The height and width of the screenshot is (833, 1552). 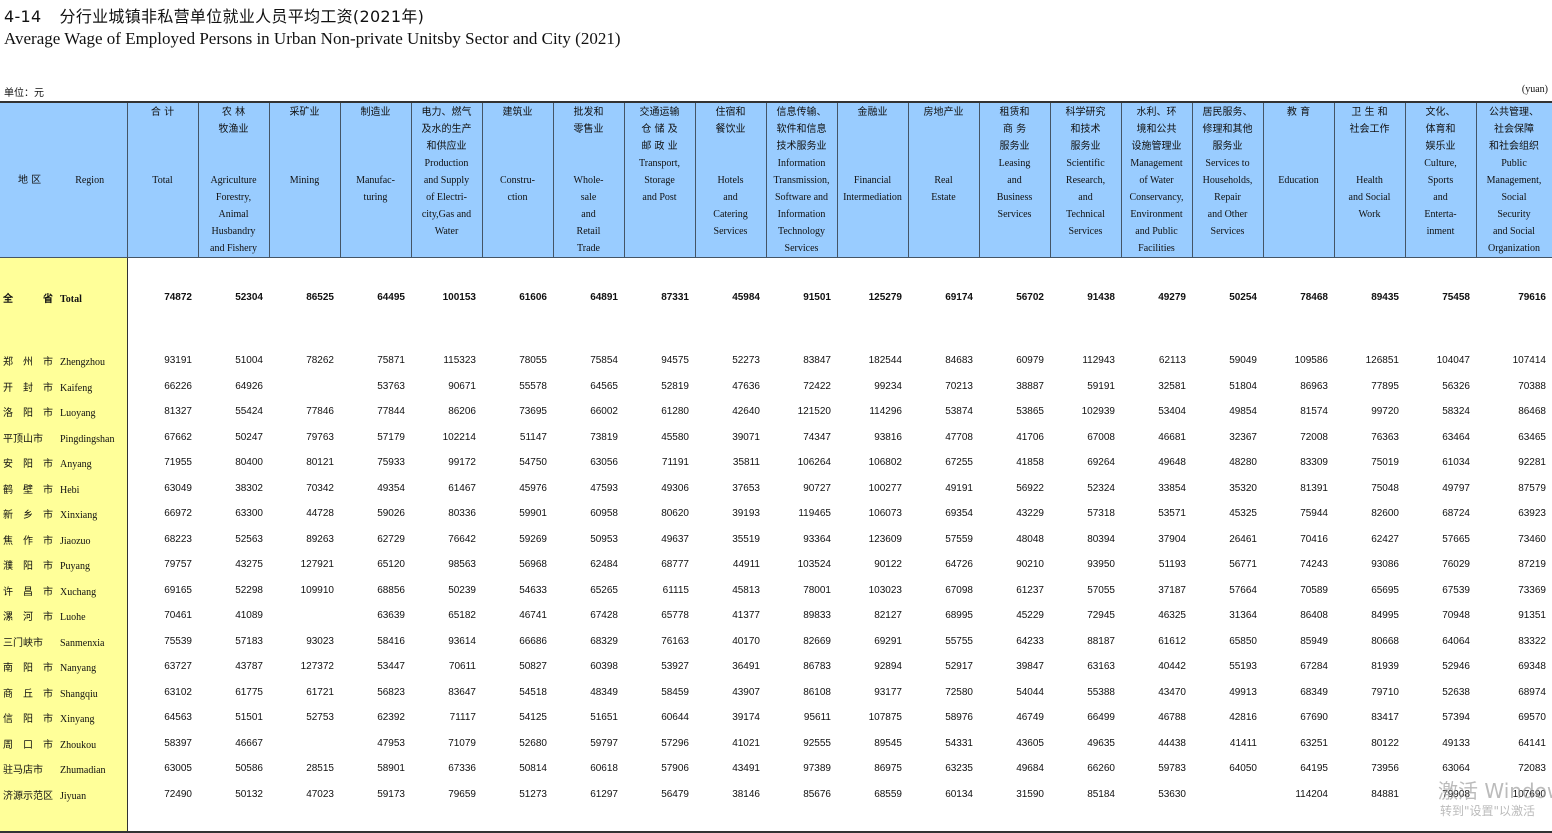 What do you see at coordinates (533, 565) in the screenshot?
I see `value-cell: 56968` at bounding box center [533, 565].